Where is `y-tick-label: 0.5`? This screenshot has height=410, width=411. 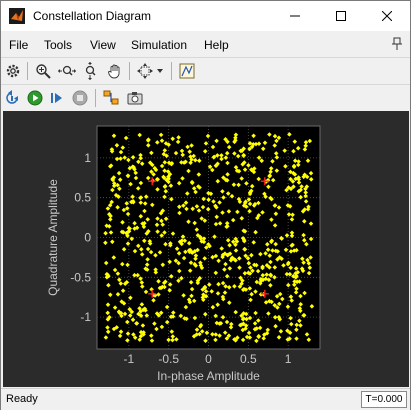 y-tick-label: 0.5 is located at coordinates (82, 198).